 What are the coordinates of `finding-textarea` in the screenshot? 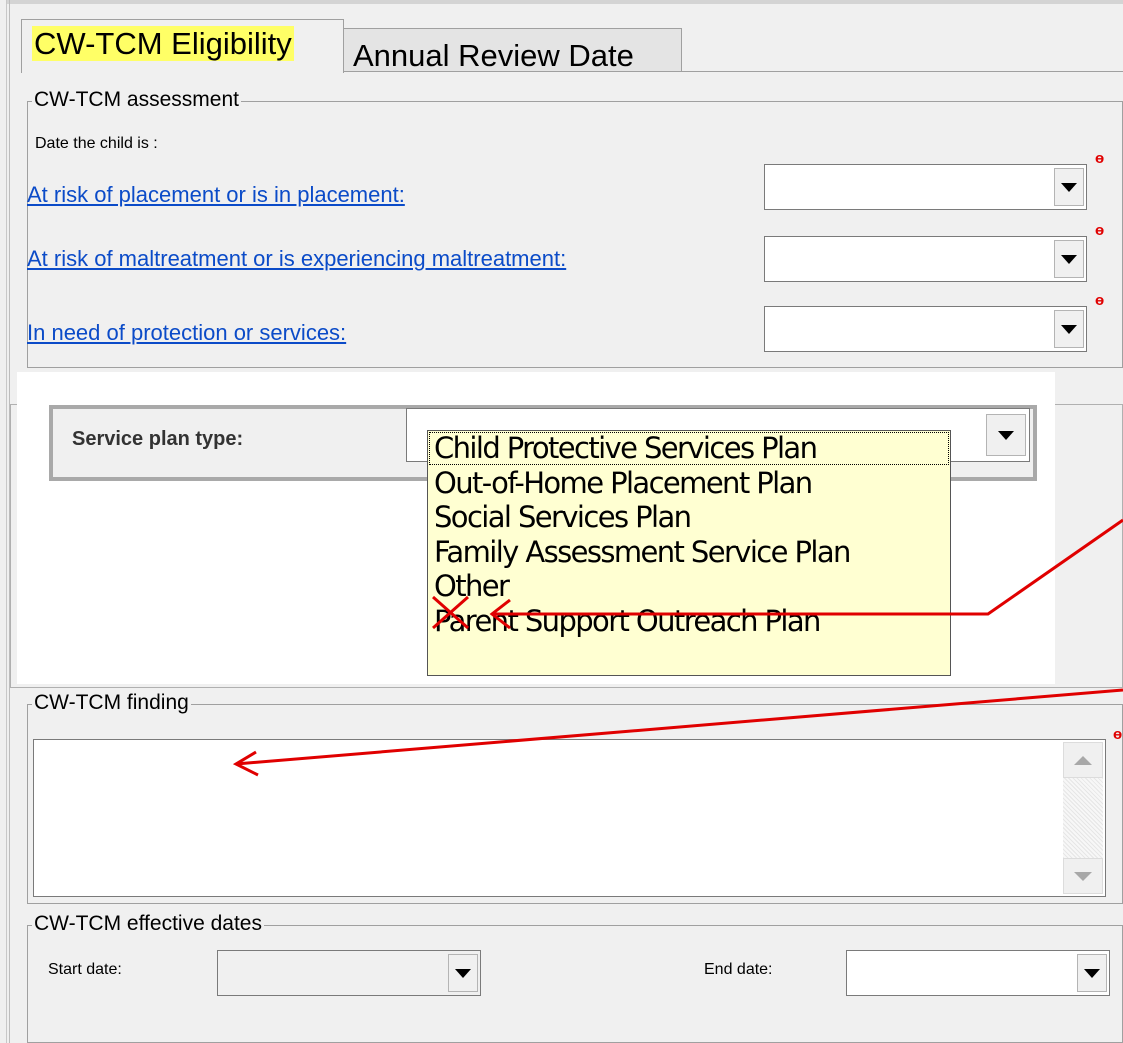 It's located at (569, 818).